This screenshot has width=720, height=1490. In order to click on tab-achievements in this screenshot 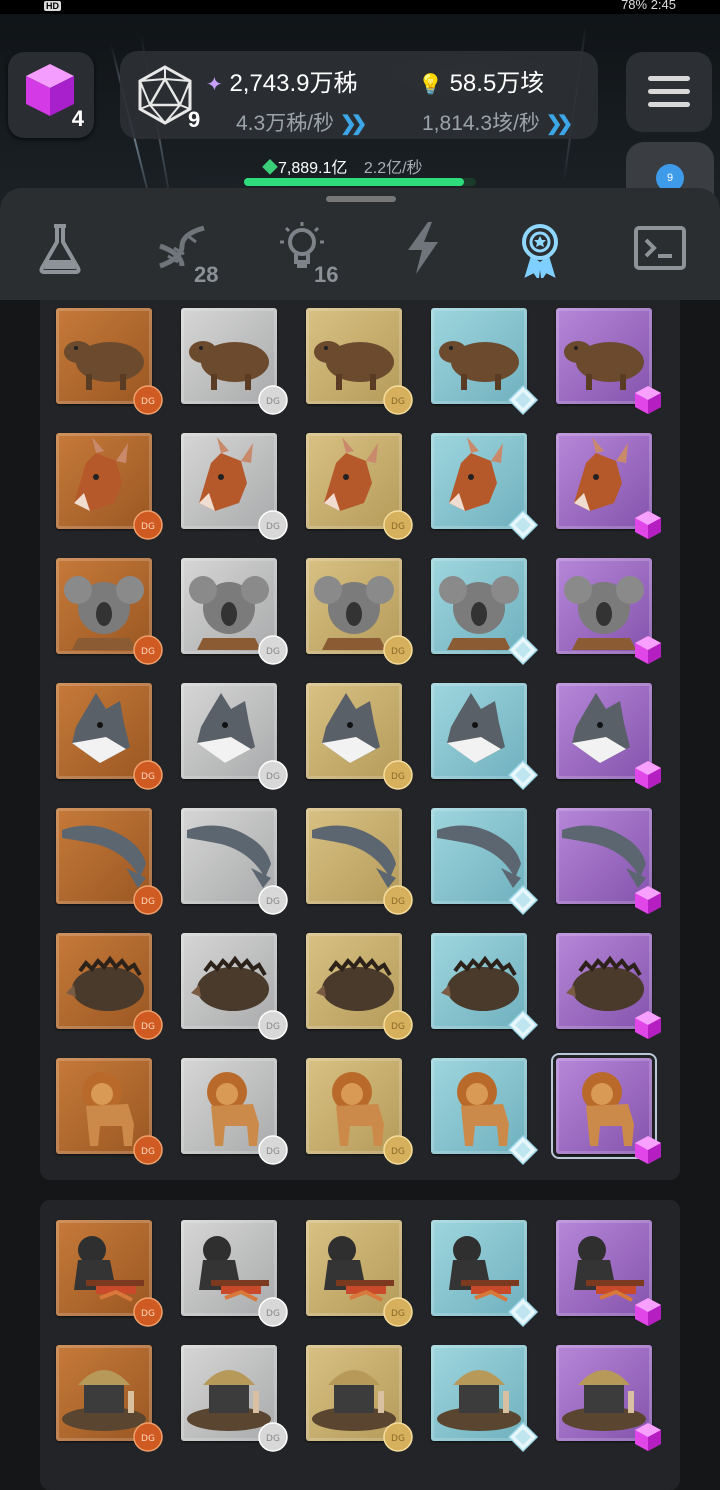, I will do `click(540, 249)`.